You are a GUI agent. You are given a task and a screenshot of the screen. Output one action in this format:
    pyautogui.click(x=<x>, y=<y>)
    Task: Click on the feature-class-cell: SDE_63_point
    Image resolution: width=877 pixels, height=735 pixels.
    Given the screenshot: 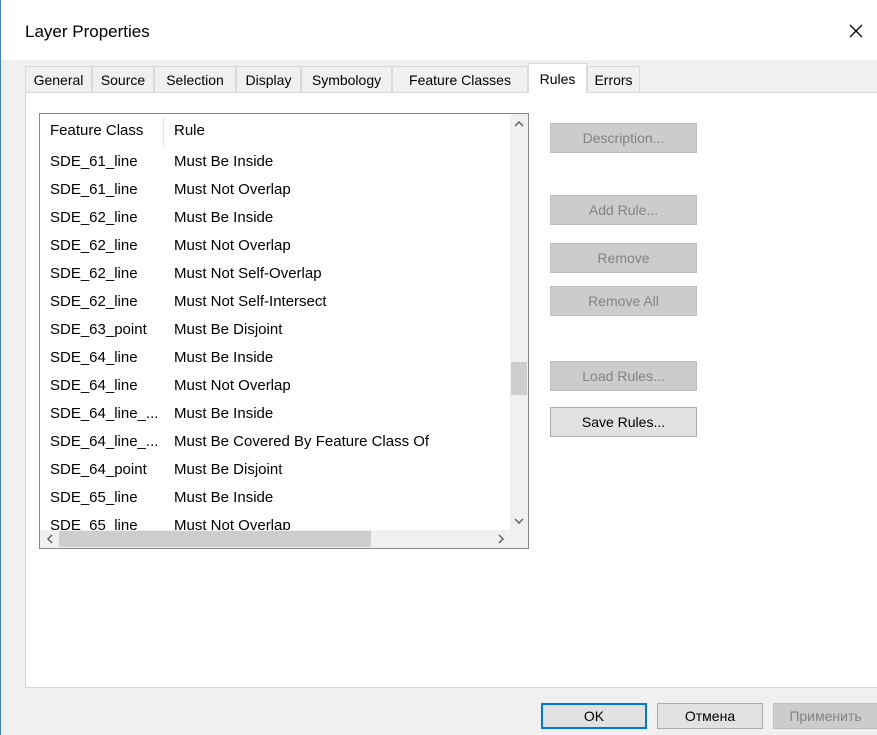 What is the action you would take?
    pyautogui.click(x=98, y=329)
    